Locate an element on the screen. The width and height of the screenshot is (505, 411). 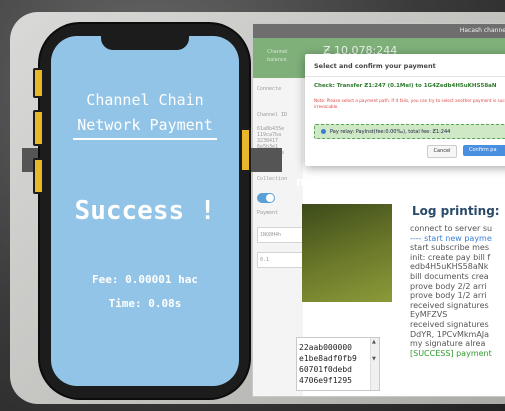
payment-label: Payment is located at coordinates (268, 213).